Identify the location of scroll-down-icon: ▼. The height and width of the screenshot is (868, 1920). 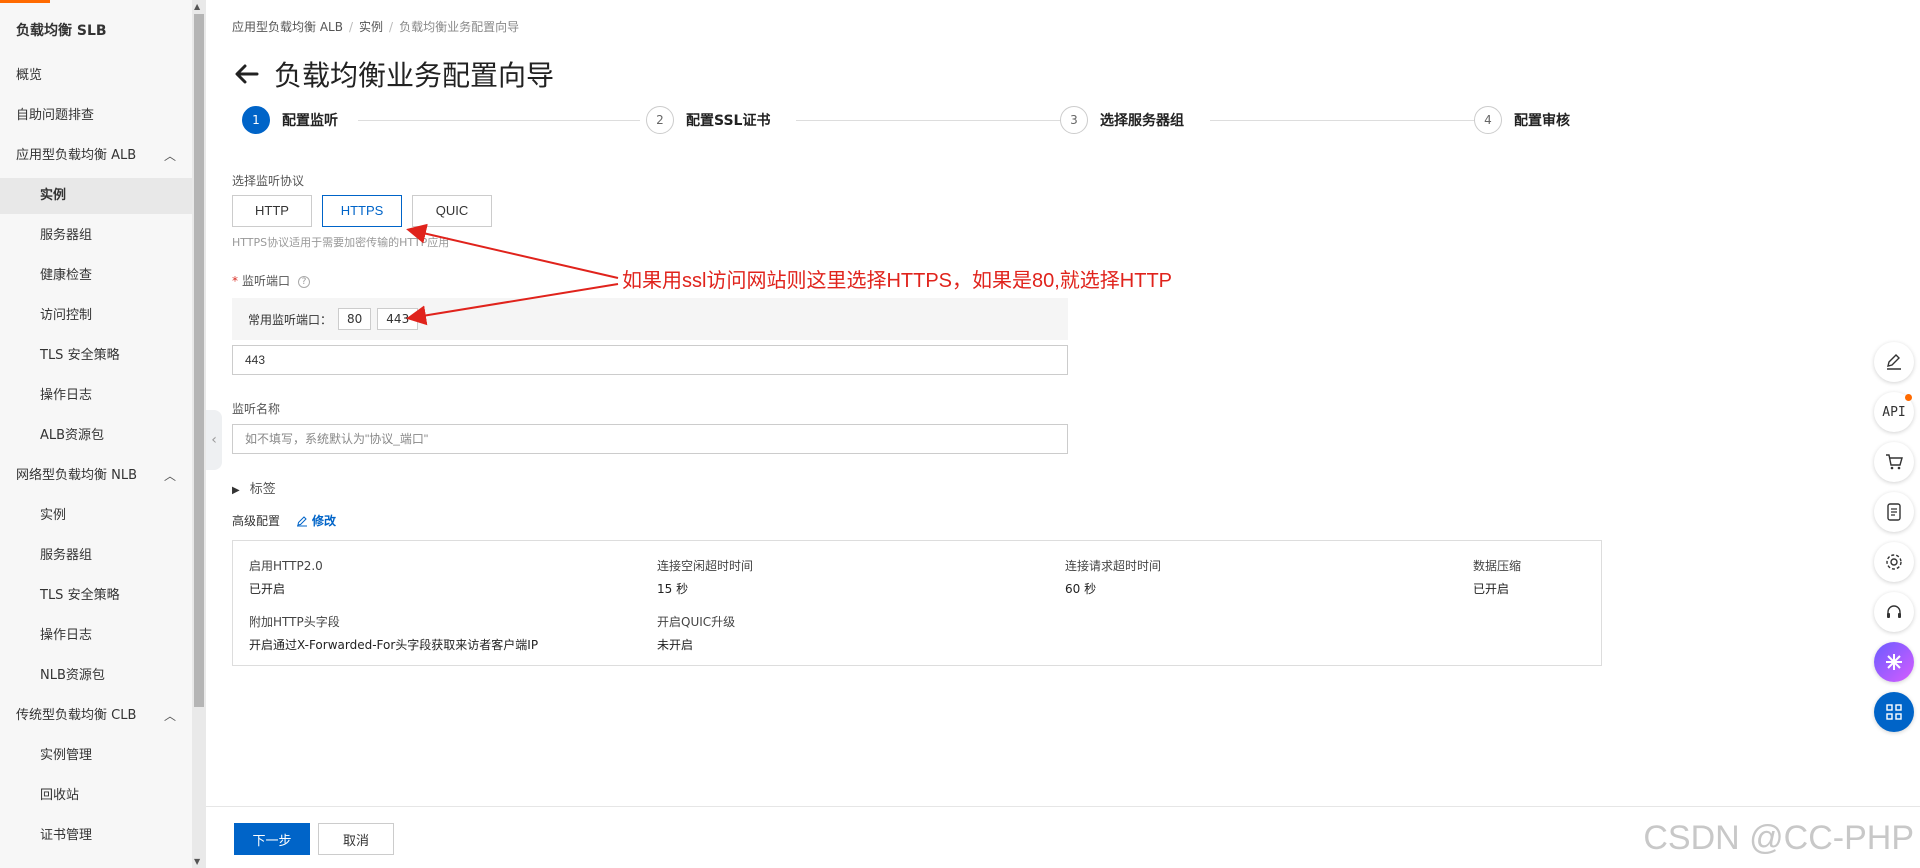
(197, 861).